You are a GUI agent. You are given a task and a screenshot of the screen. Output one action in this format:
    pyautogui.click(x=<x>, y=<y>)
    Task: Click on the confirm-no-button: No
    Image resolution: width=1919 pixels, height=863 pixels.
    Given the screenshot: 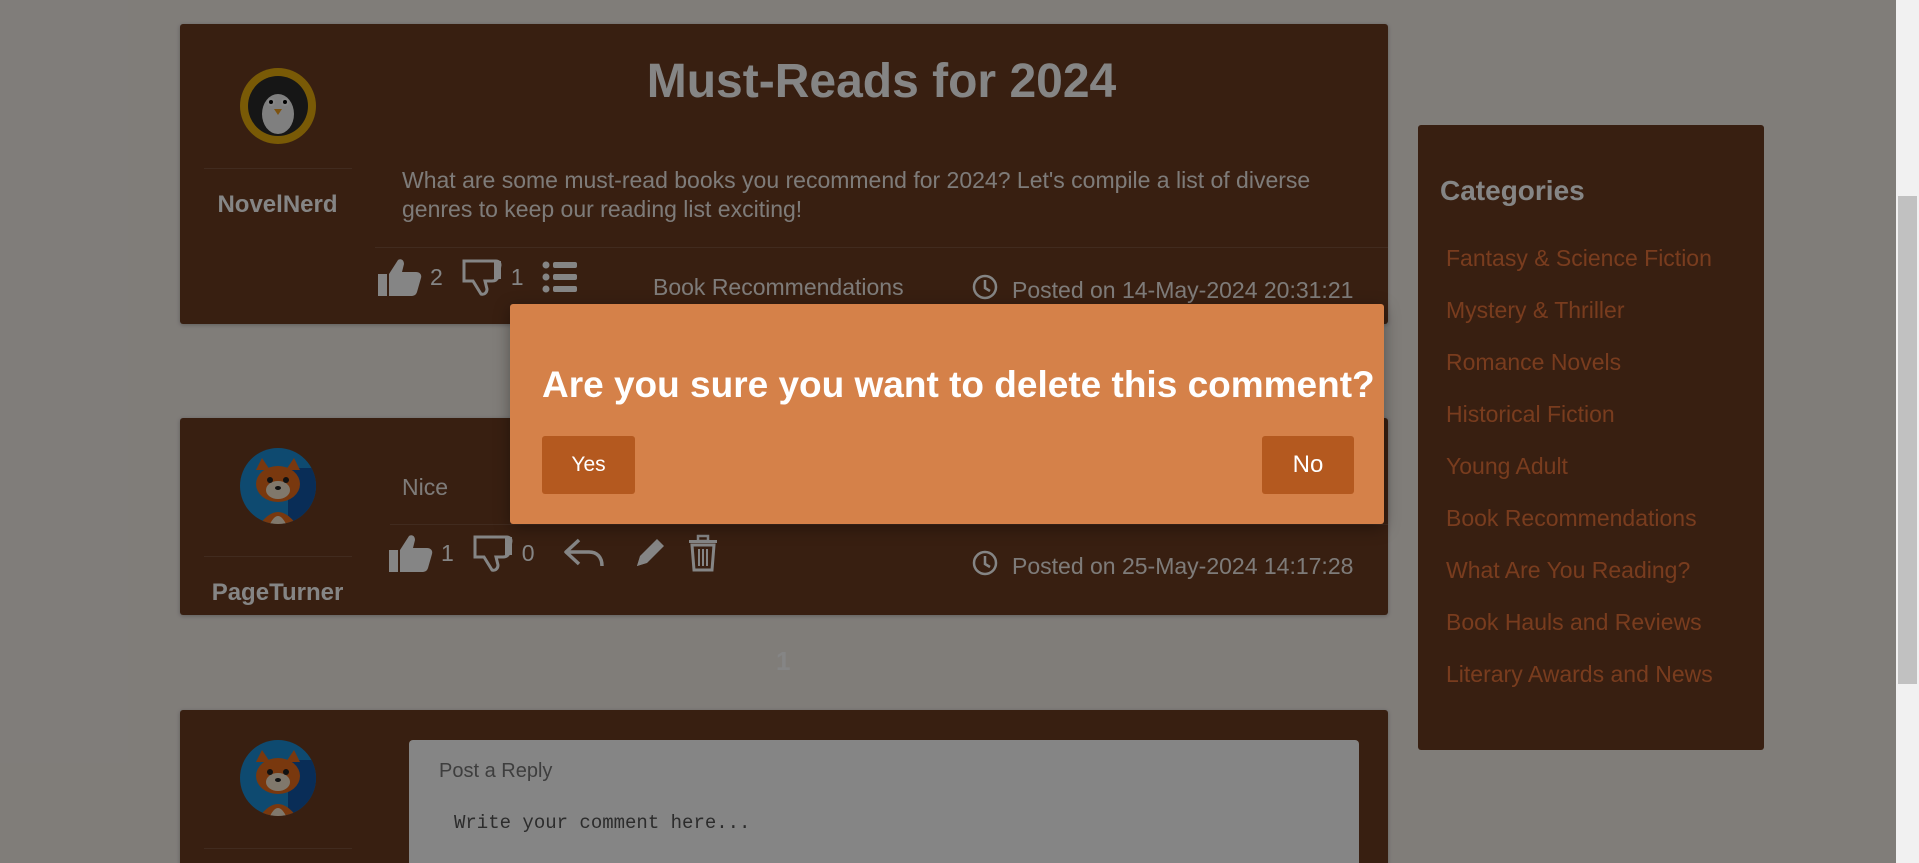 What is the action you would take?
    pyautogui.click(x=1308, y=465)
    